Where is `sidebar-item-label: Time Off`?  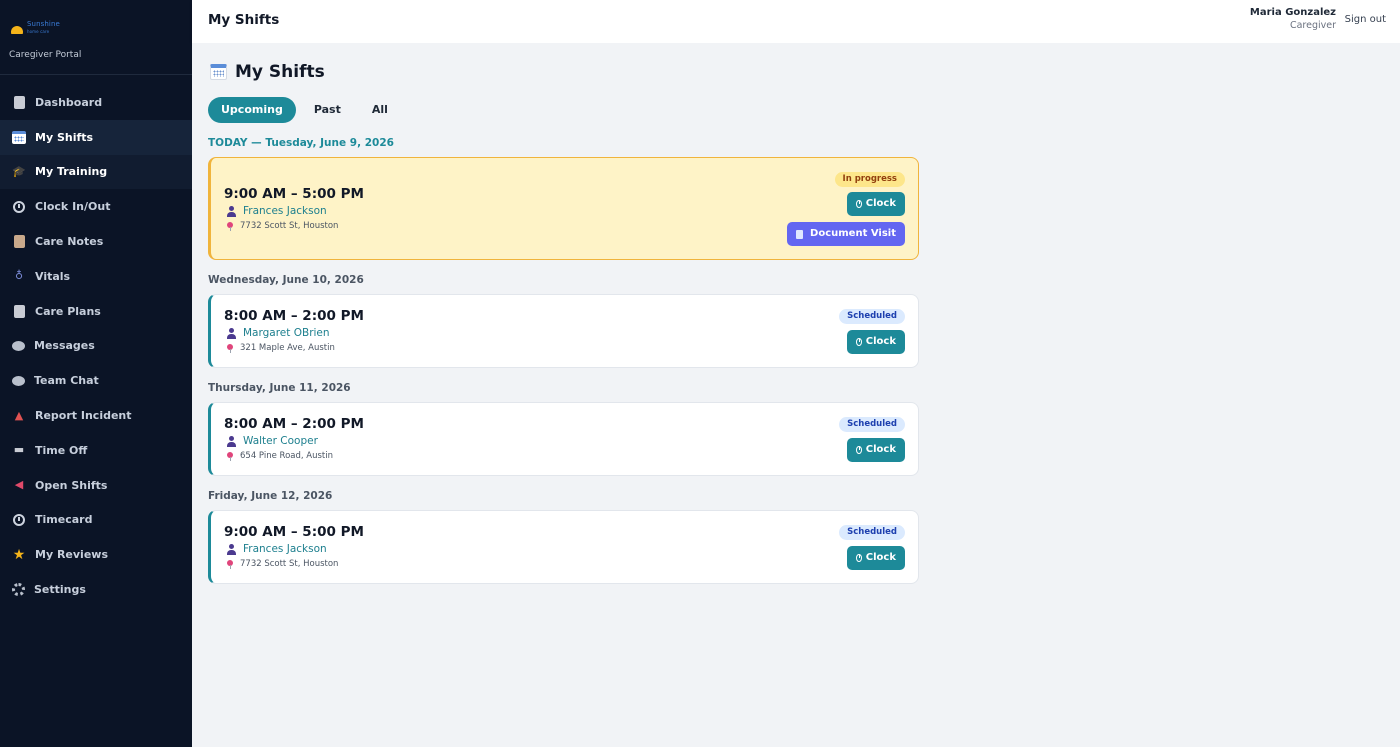
sidebar-item-label: Time Off is located at coordinates (61, 450).